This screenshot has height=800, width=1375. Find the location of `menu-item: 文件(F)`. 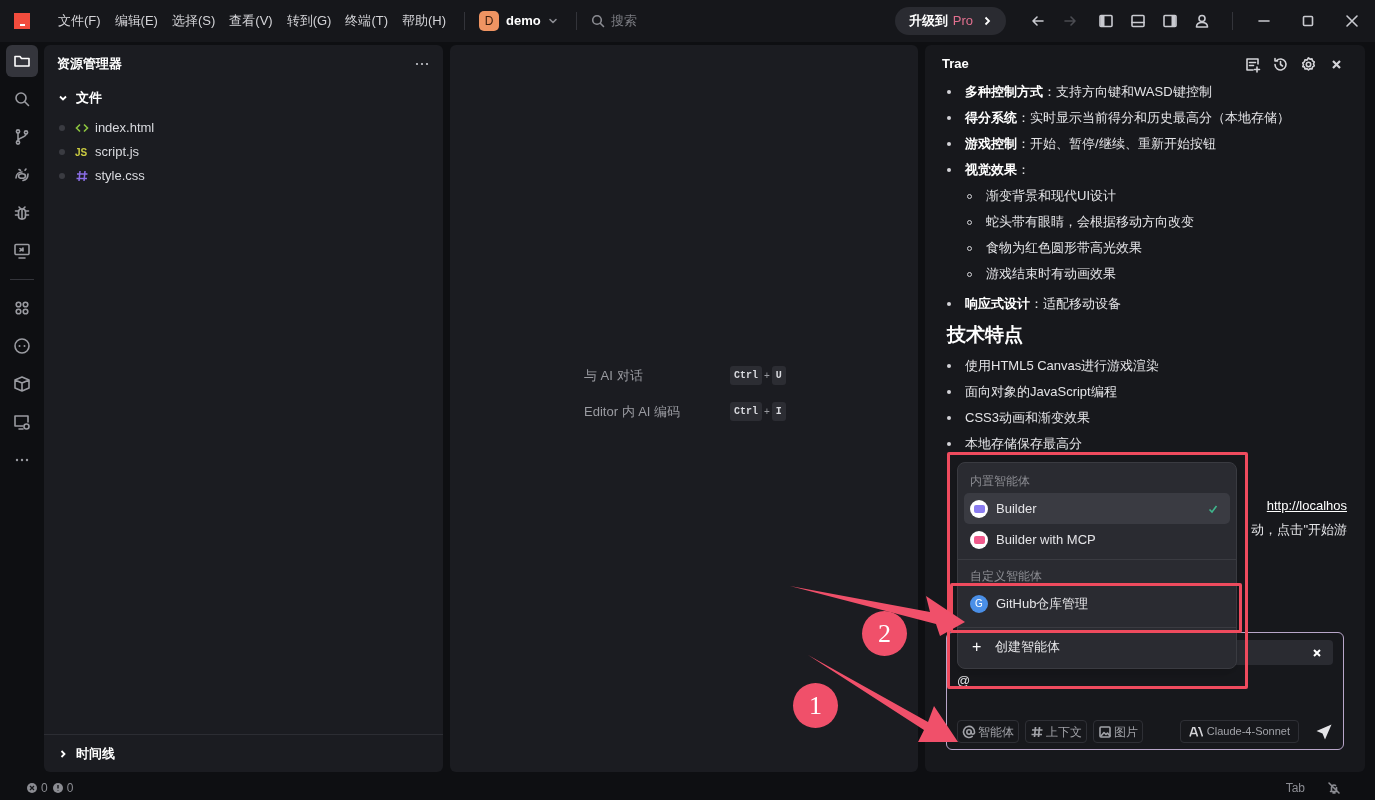

menu-item: 文件(F) is located at coordinates (79, 21).